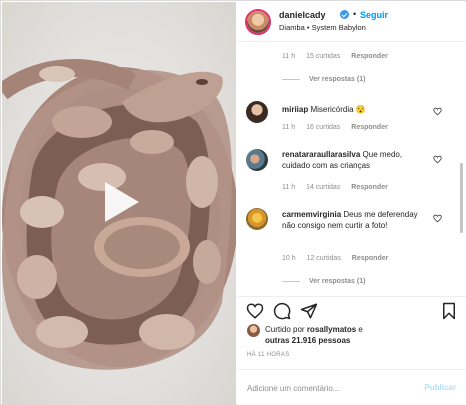 Image resolution: width=466 pixels, height=405 pixels. I want to click on comment-body: Misericórdia 😯, so click(338, 109).